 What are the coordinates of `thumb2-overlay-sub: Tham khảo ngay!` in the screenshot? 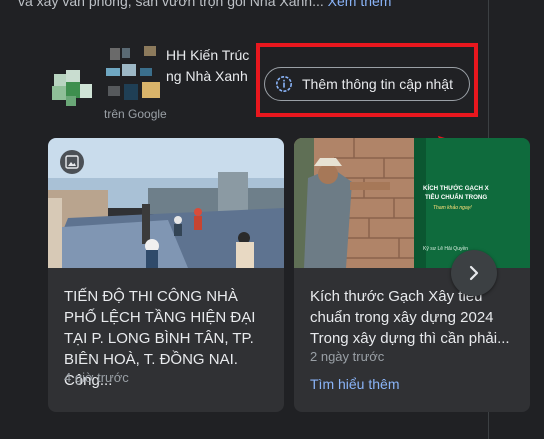 It's located at (452, 207).